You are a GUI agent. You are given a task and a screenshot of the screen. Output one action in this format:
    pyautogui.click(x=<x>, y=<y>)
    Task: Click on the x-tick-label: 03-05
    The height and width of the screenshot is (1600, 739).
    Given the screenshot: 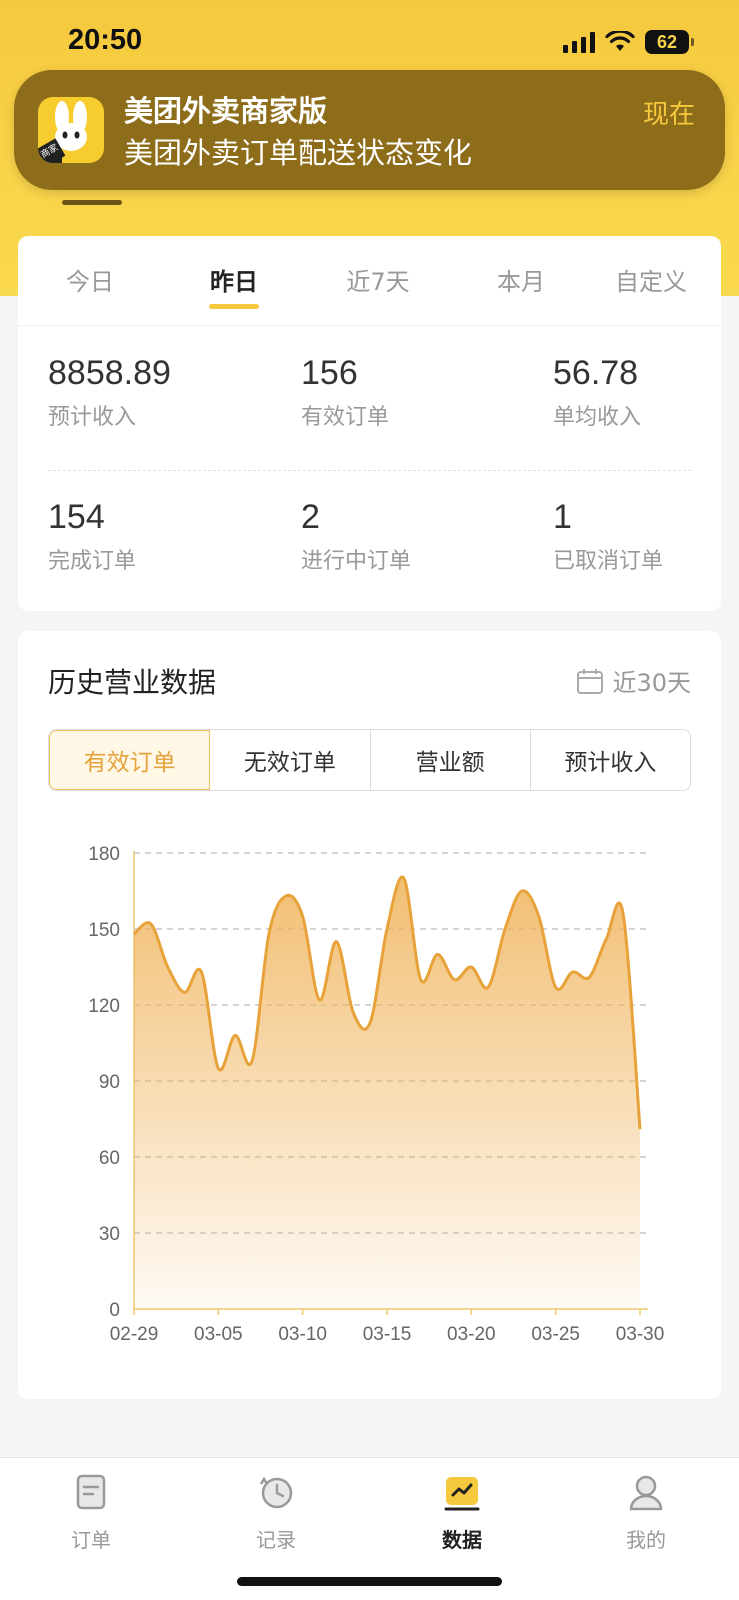 What is the action you would take?
    pyautogui.click(x=218, y=1334)
    